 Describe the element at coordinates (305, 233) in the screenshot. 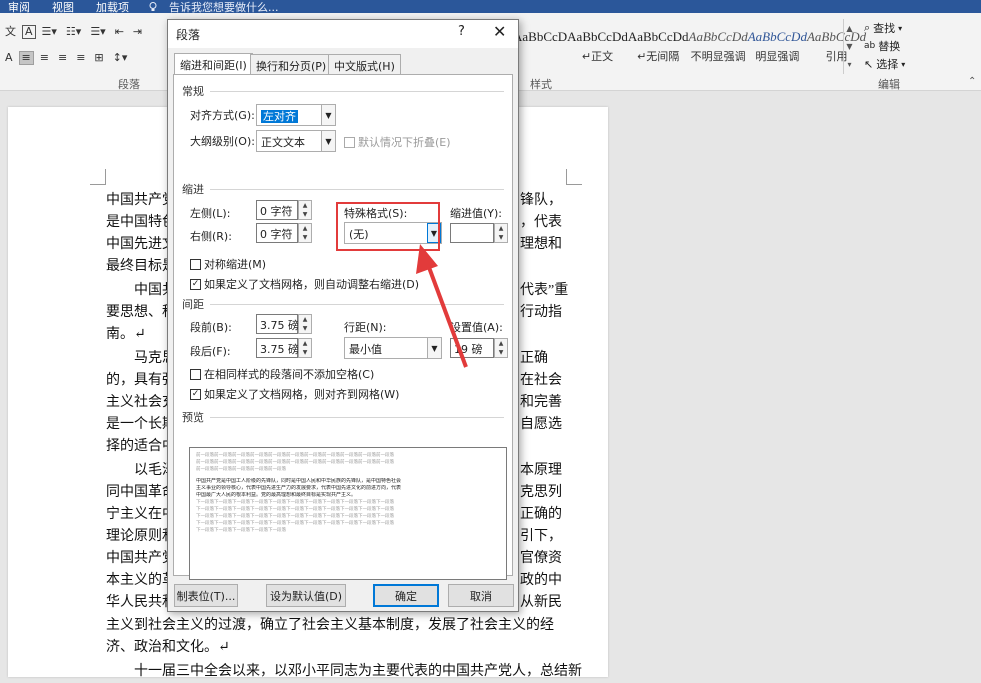

I see `indent-right-spinner: ▲ ▼` at that location.